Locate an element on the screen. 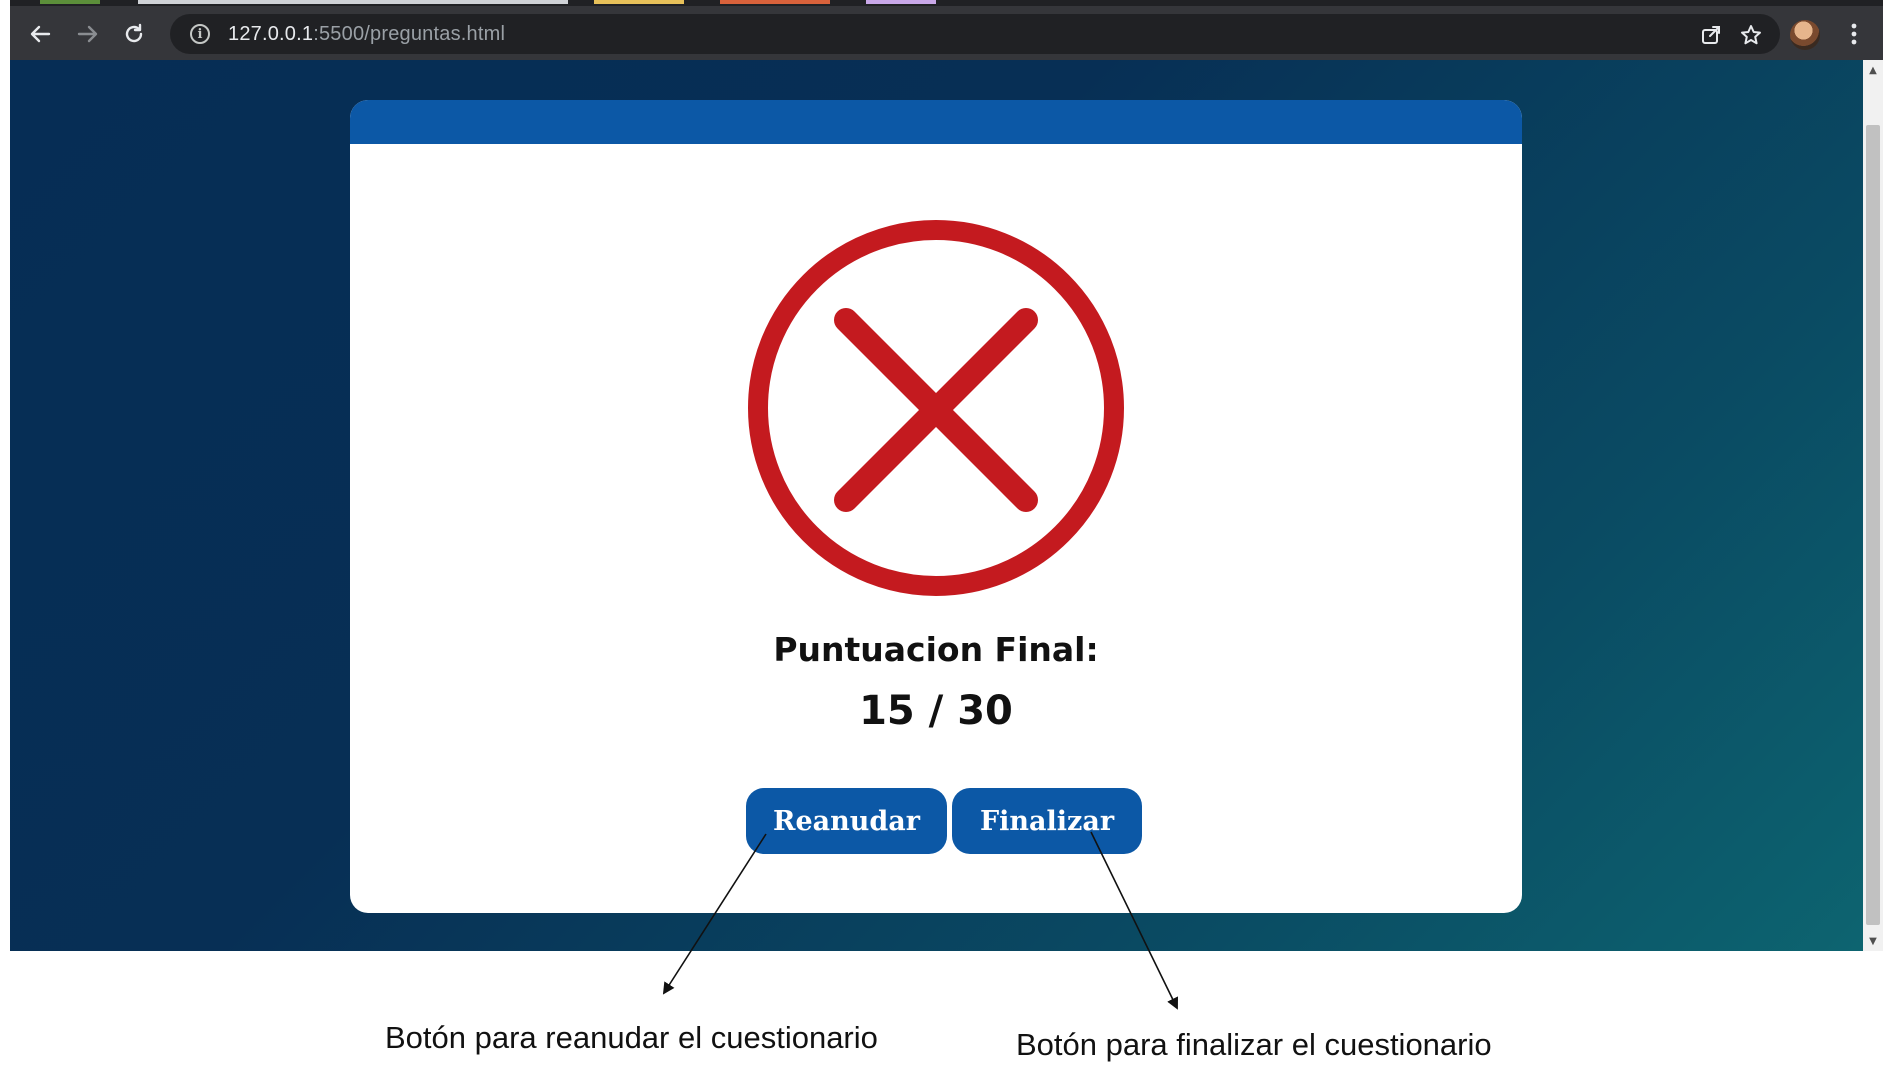  avatar is located at coordinates (1805, 35).